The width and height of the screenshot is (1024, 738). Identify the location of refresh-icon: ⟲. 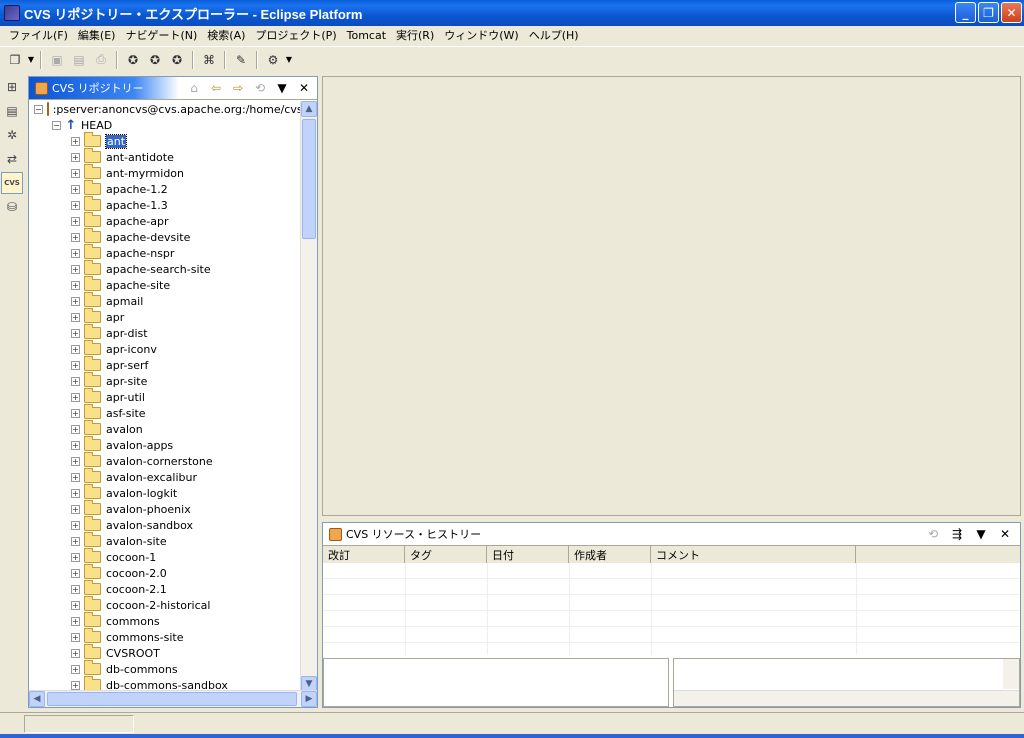
(933, 534).